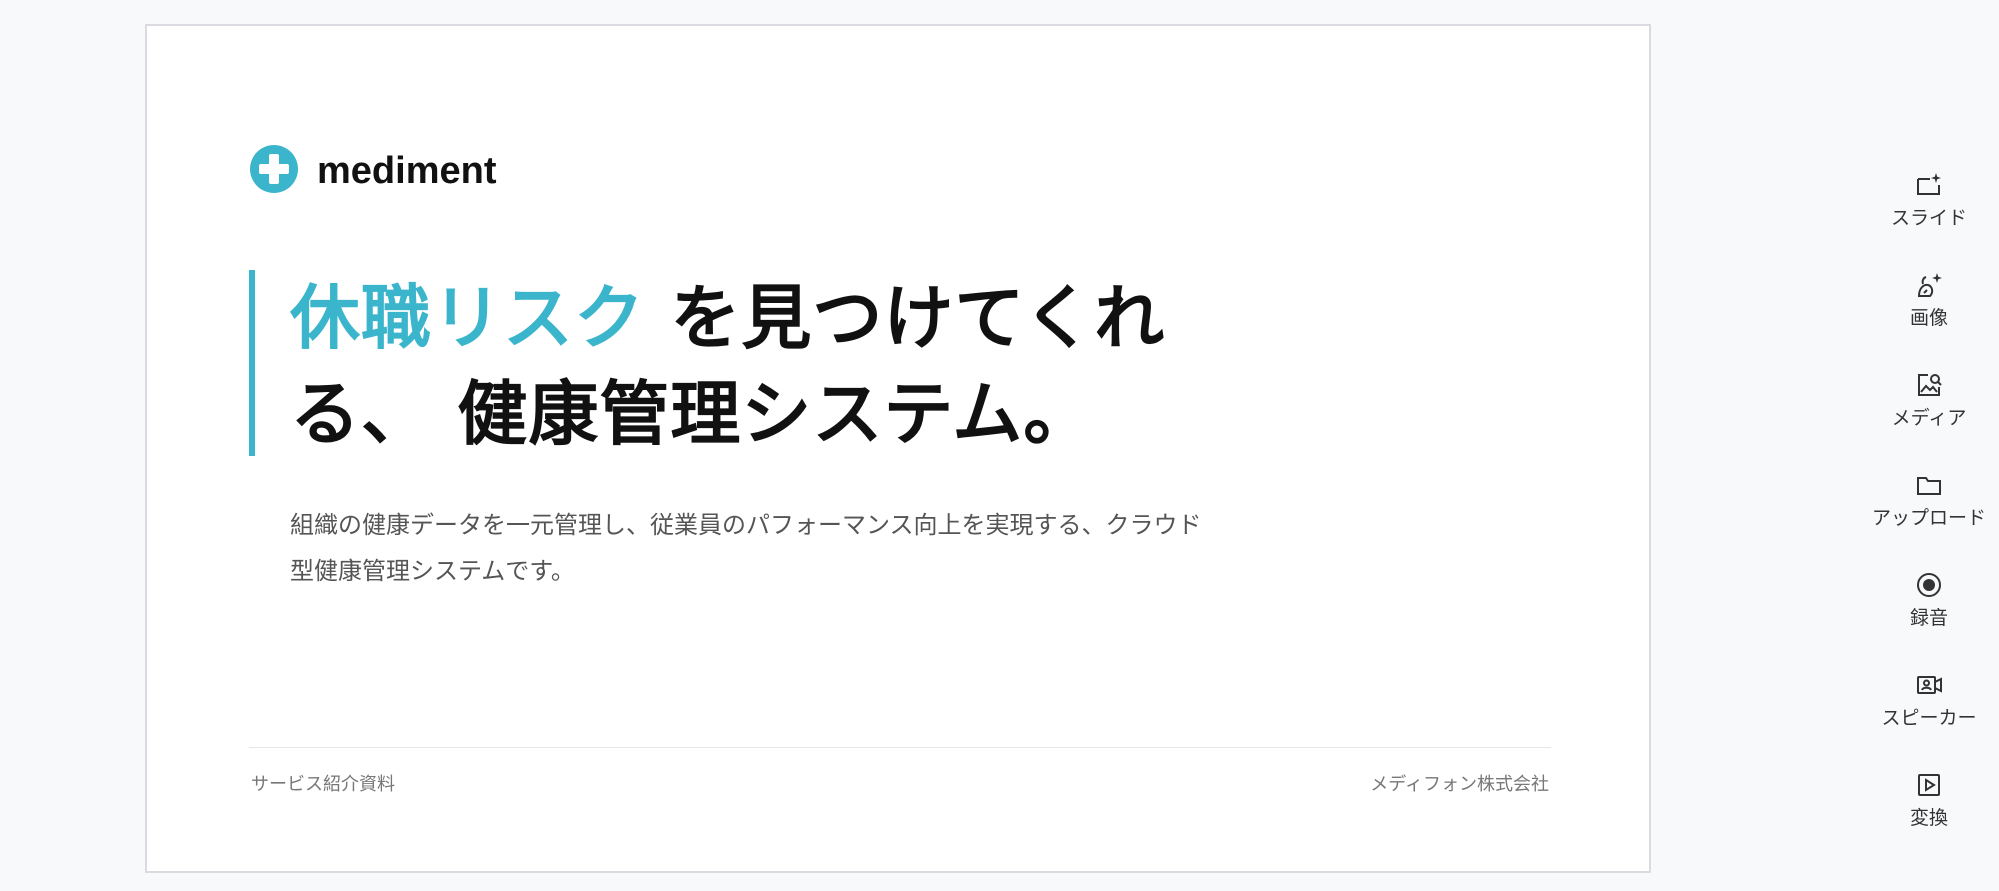  Describe the element at coordinates (1929, 285) in the screenshot. I see `image-sparkle-icon` at that location.